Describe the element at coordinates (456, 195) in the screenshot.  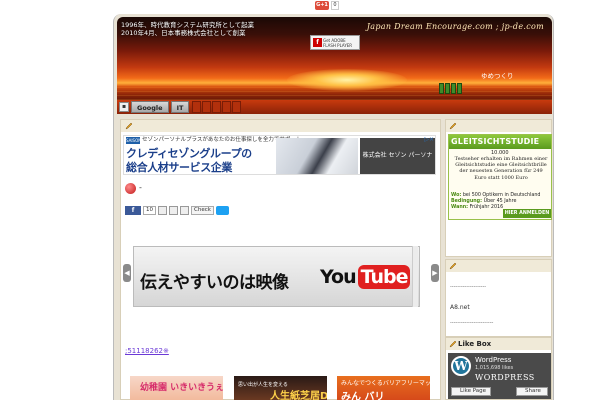
I see `wo-label: Wo:` at that location.